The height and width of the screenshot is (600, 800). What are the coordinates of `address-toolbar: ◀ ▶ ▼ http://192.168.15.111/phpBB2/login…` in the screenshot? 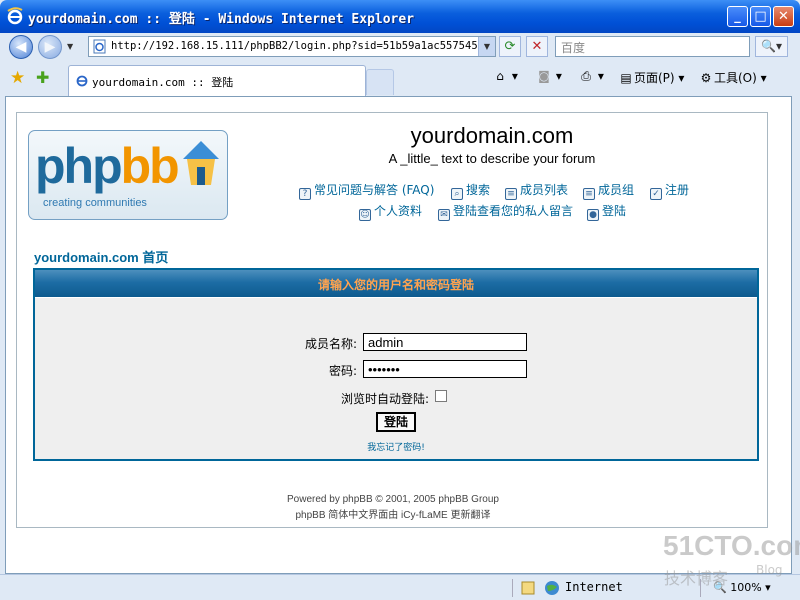 It's located at (400, 46).